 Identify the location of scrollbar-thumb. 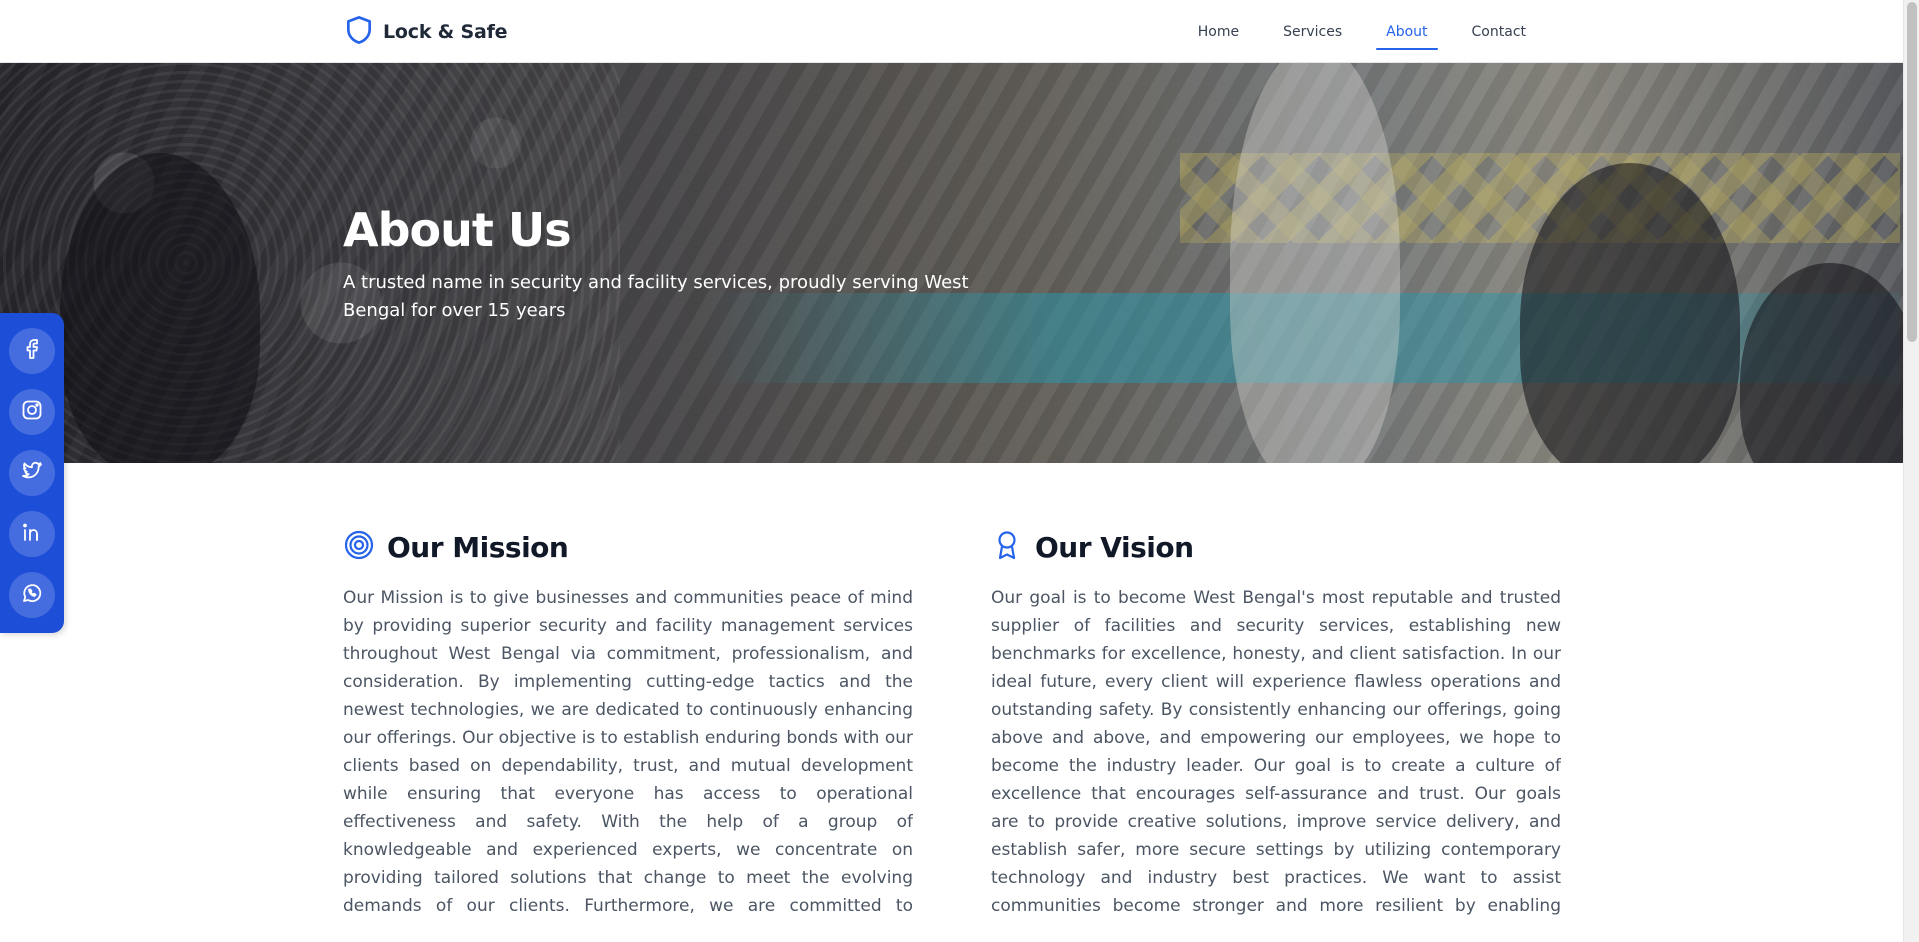
(1912, 172).